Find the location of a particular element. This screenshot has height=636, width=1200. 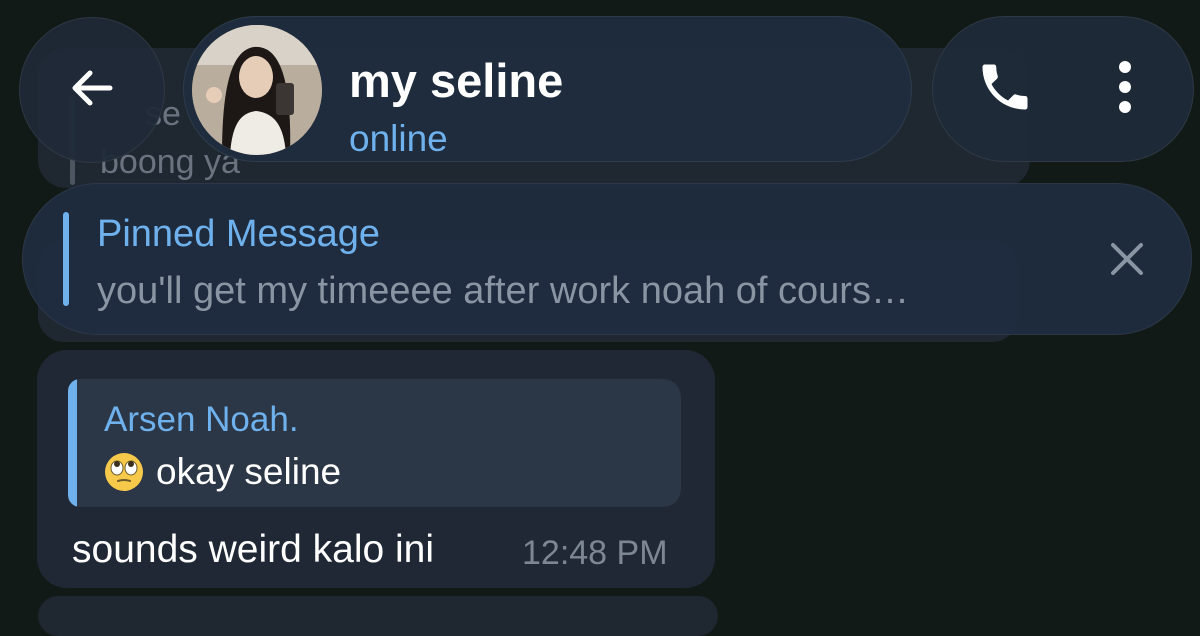

chat-header: my seline online is located at coordinates (547, 89).